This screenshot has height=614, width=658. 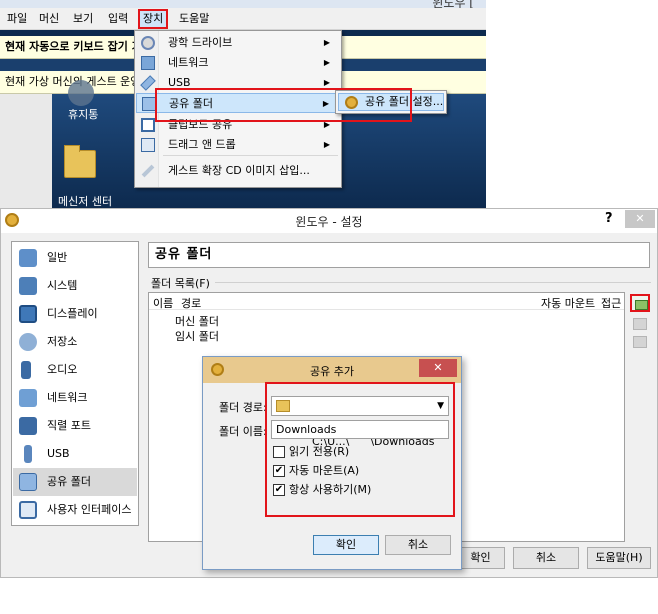 What do you see at coordinates (81, 93) in the screenshot?
I see `recycle-bin-icon` at bounding box center [81, 93].